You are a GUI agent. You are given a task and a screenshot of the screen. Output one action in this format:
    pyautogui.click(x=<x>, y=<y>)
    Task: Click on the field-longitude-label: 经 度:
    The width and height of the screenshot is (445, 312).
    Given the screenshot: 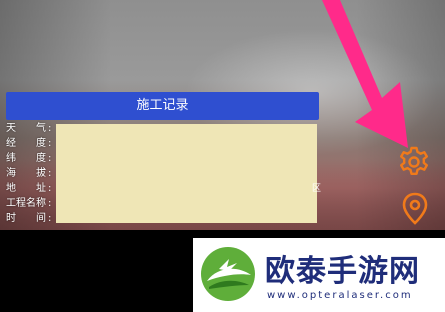 What is the action you would take?
    pyautogui.click(x=29, y=143)
    